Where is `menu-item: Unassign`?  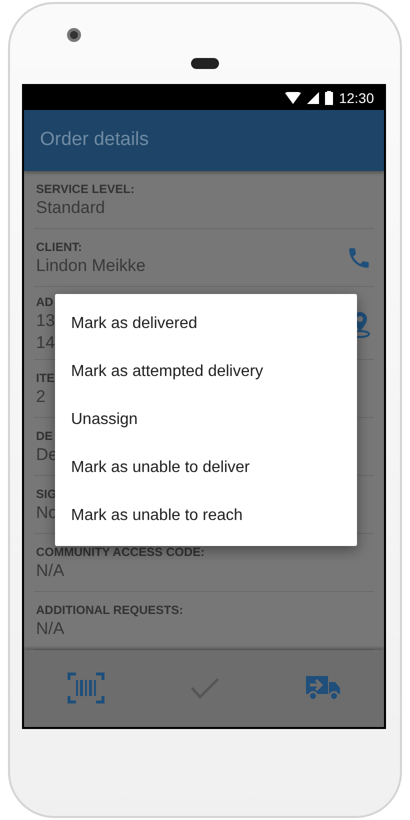
menu-item: Unassign is located at coordinates (206, 420).